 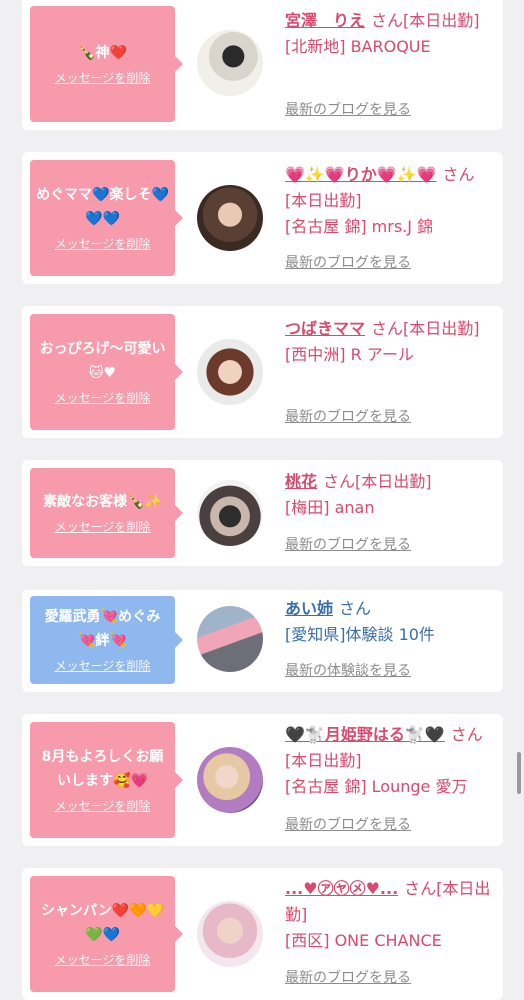 What do you see at coordinates (102, 502) in the screenshot?
I see `message-text: 素敵なお客様🍾✨` at bounding box center [102, 502].